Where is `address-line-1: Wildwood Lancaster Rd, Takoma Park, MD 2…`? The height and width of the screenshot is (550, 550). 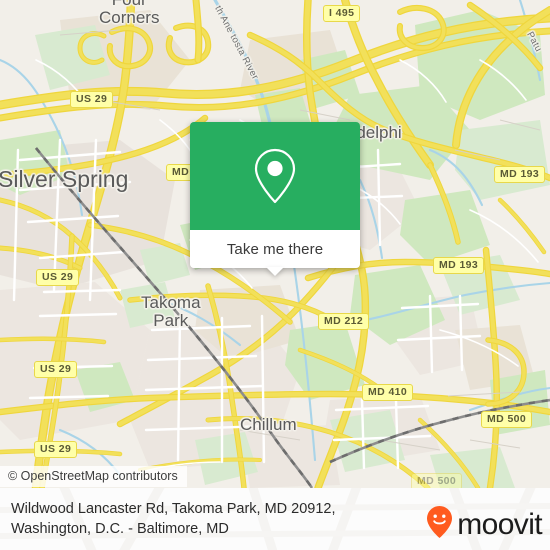 address-line-1: Wildwood Lancaster Rd, Takoma Park, MD 2… is located at coordinates (173, 509).